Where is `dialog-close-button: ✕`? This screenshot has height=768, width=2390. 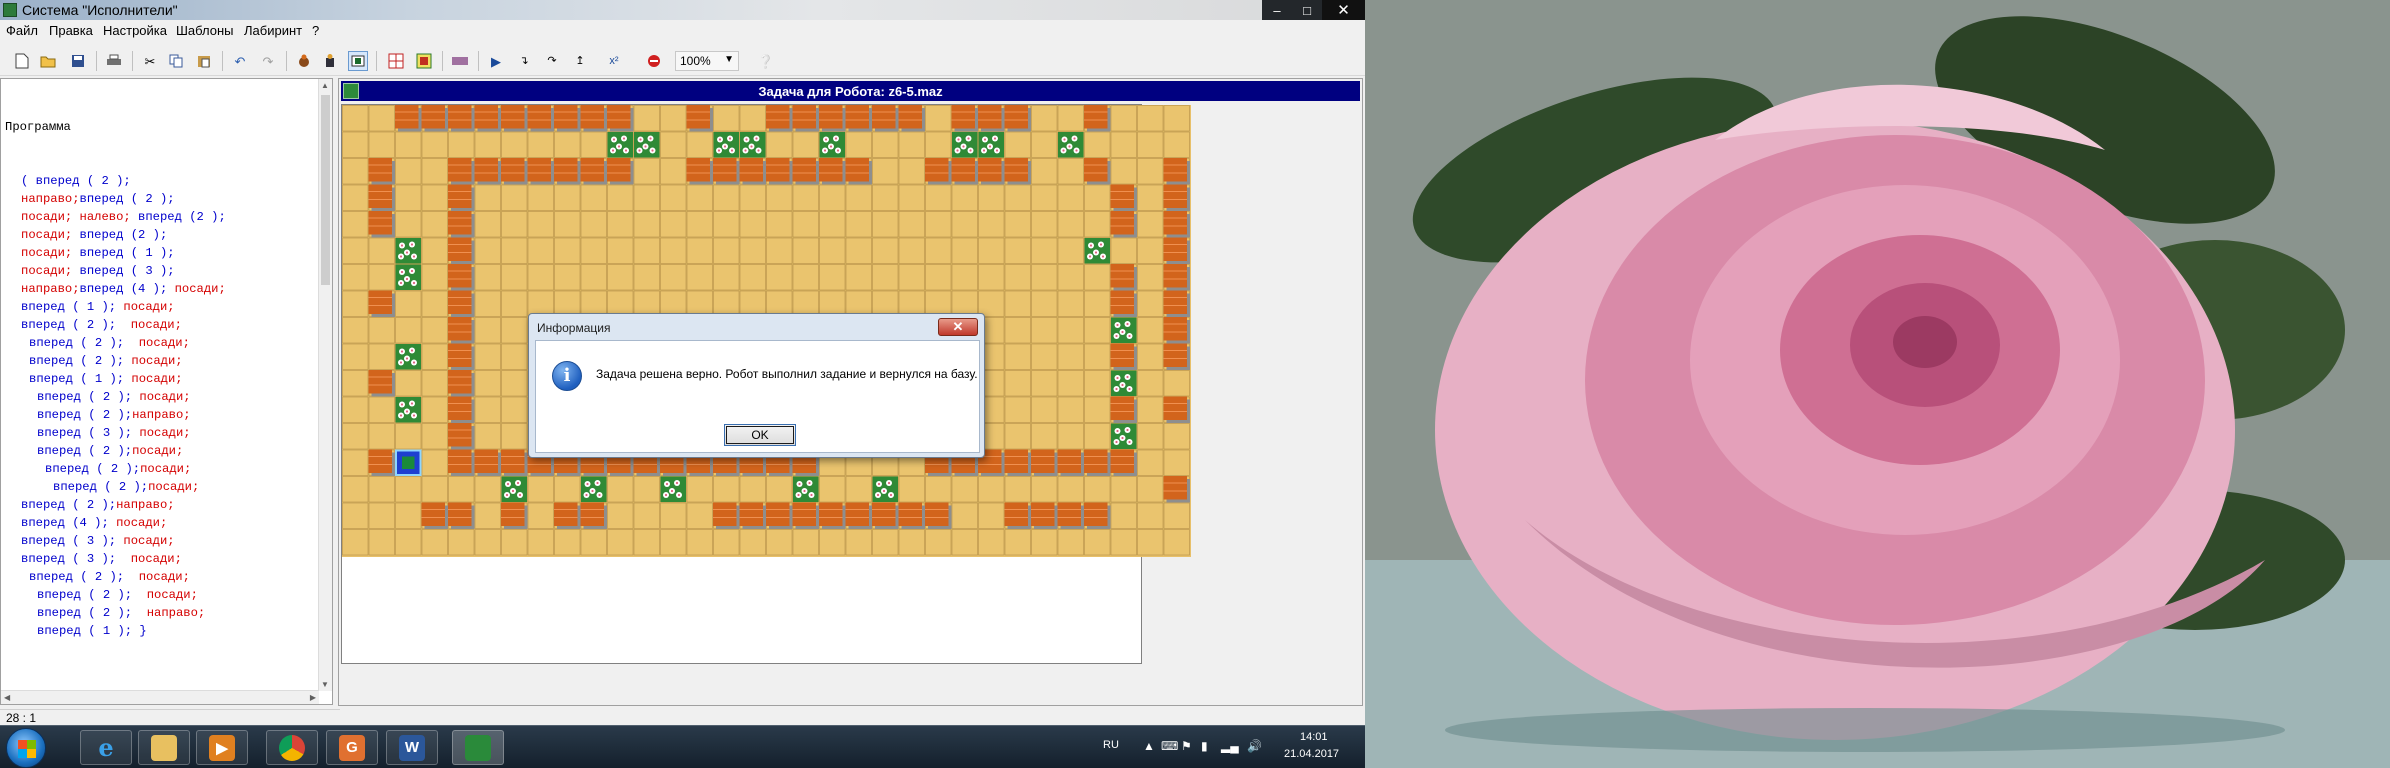 dialog-close-button: ✕ is located at coordinates (958, 327).